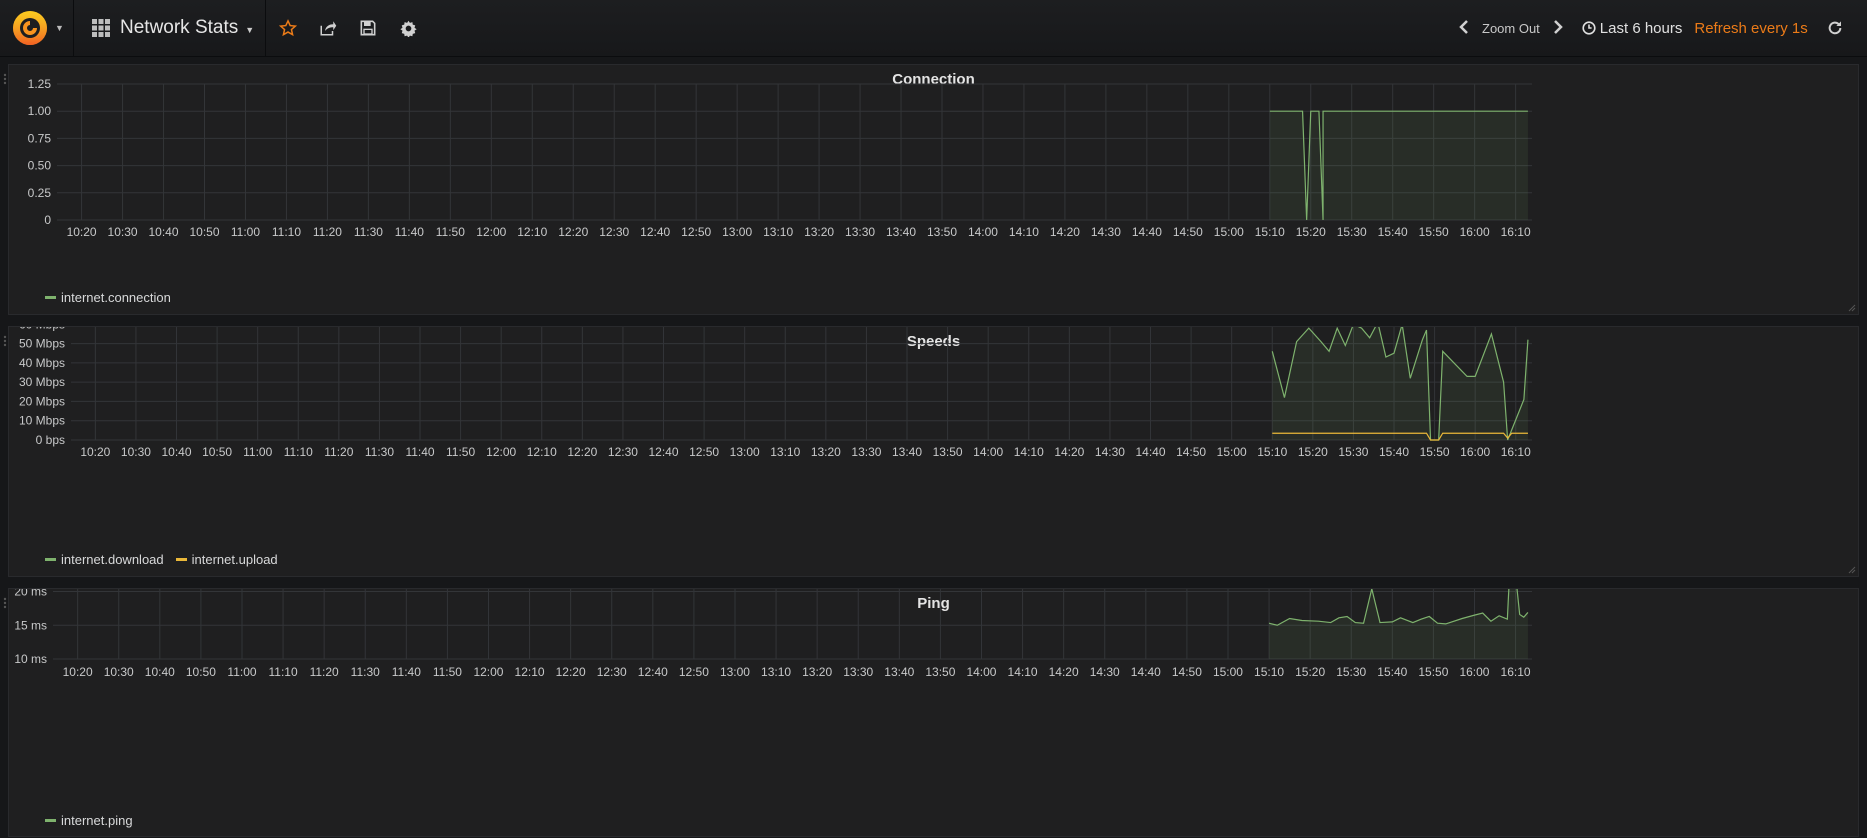 The height and width of the screenshot is (838, 1867). Describe the element at coordinates (1229, 232) in the screenshot. I see `x-tick-label: 15:00` at that location.